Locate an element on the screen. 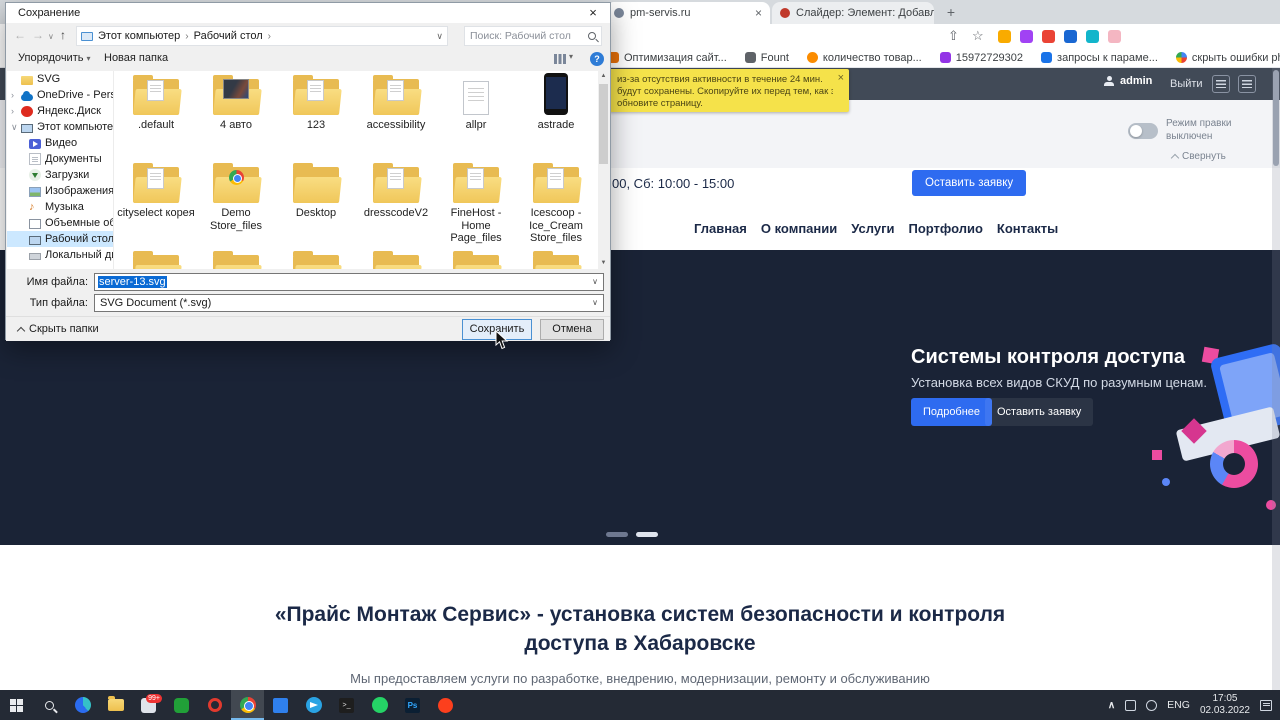 This screenshot has height=720, width=1280. help-icon: ? is located at coordinates (597, 59).